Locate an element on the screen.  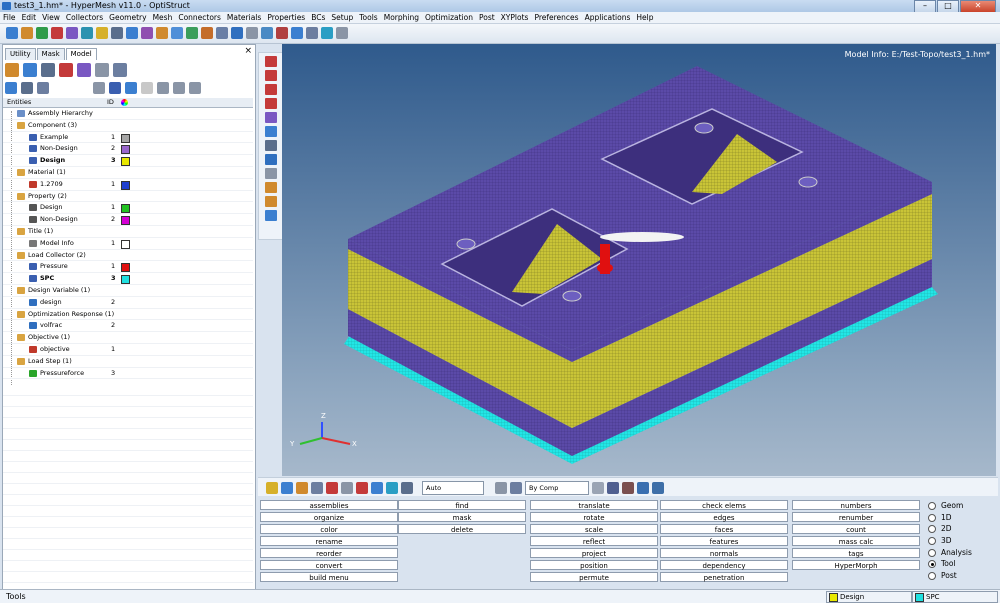
color-by-dropdown: By Comp is located at coordinates (557, 488).